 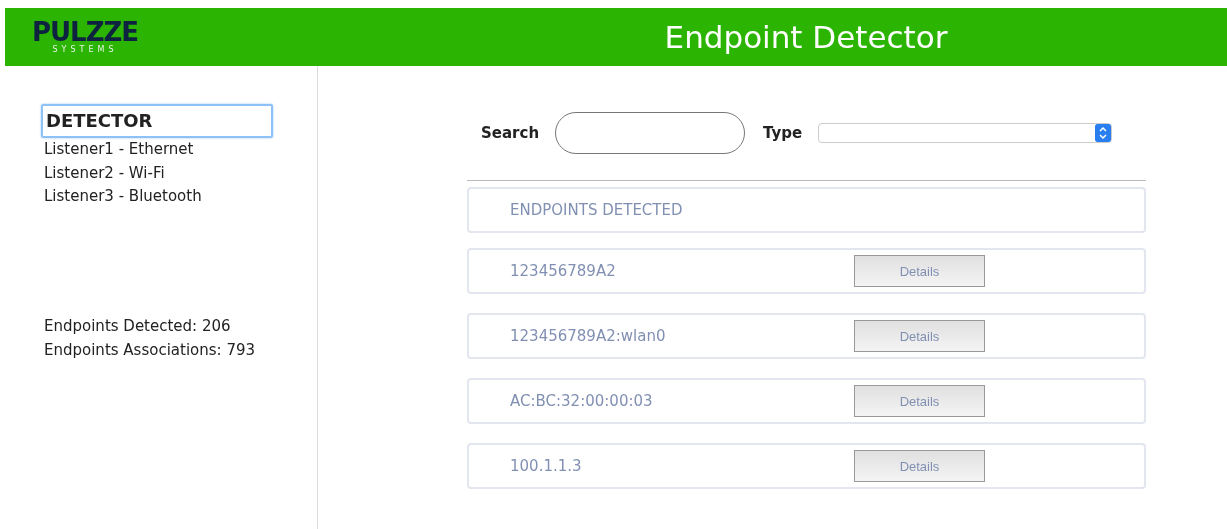 I want to click on stat-text: Endpoints Associations: 793, so click(x=150, y=350).